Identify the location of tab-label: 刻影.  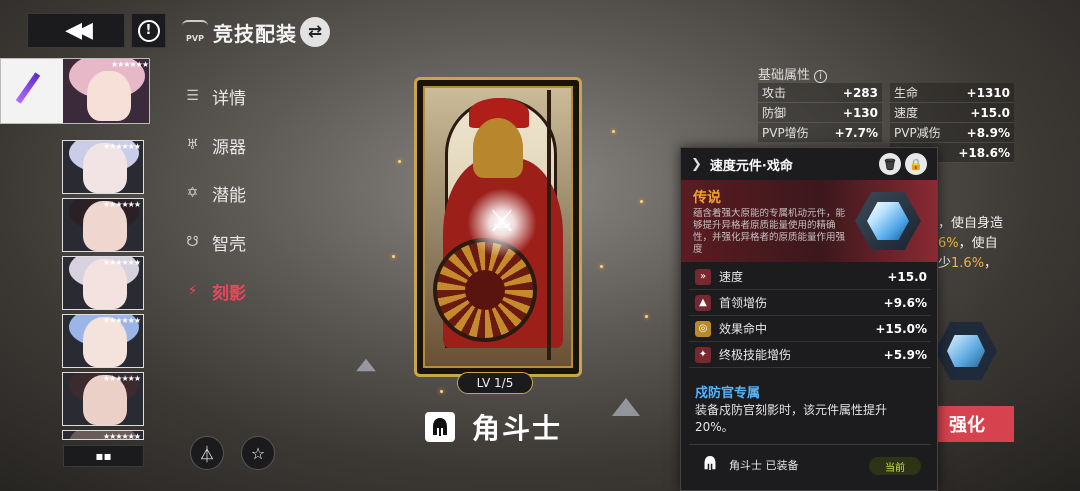
(229, 293).